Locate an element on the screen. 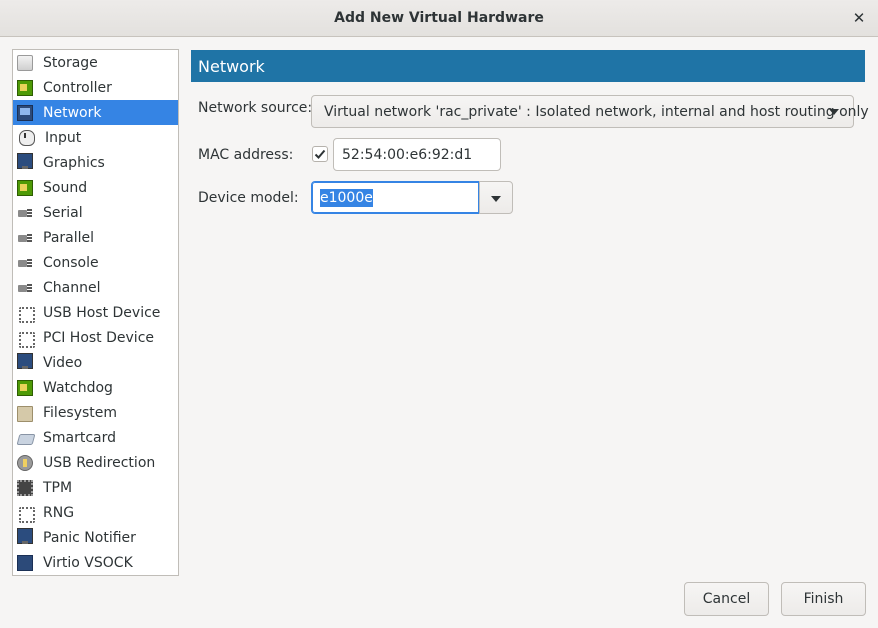  cancel-button: Cancel is located at coordinates (726, 599).